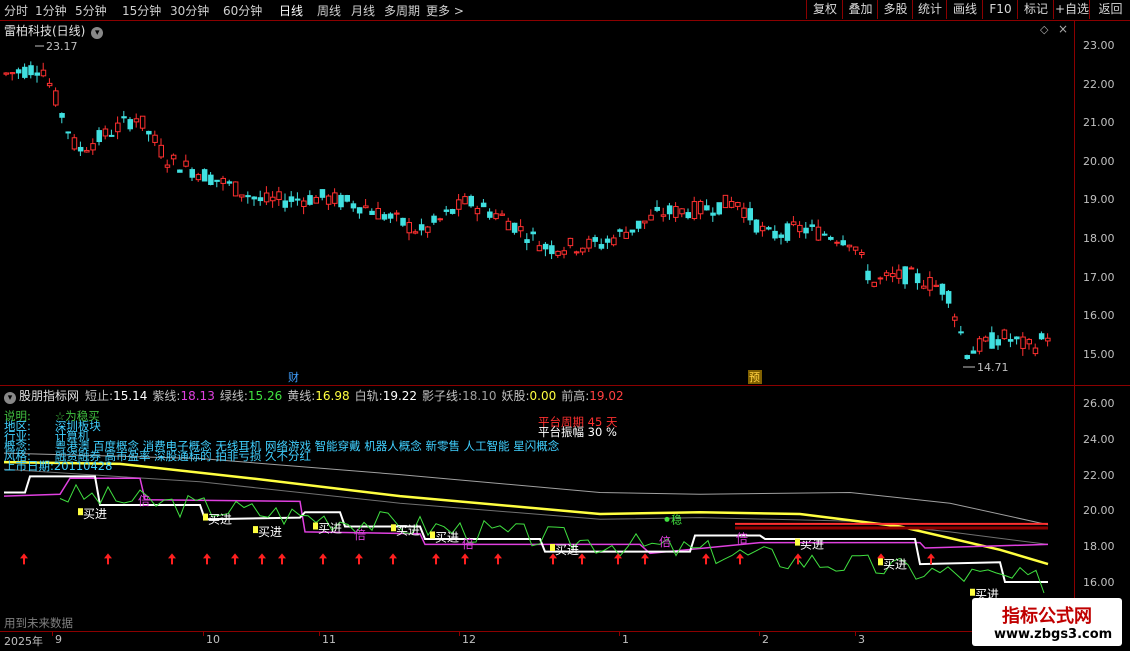 This screenshot has width=1130, height=651. What do you see at coordinates (964, 9) in the screenshot?
I see `toolbar-button-4: 画线` at bounding box center [964, 9].